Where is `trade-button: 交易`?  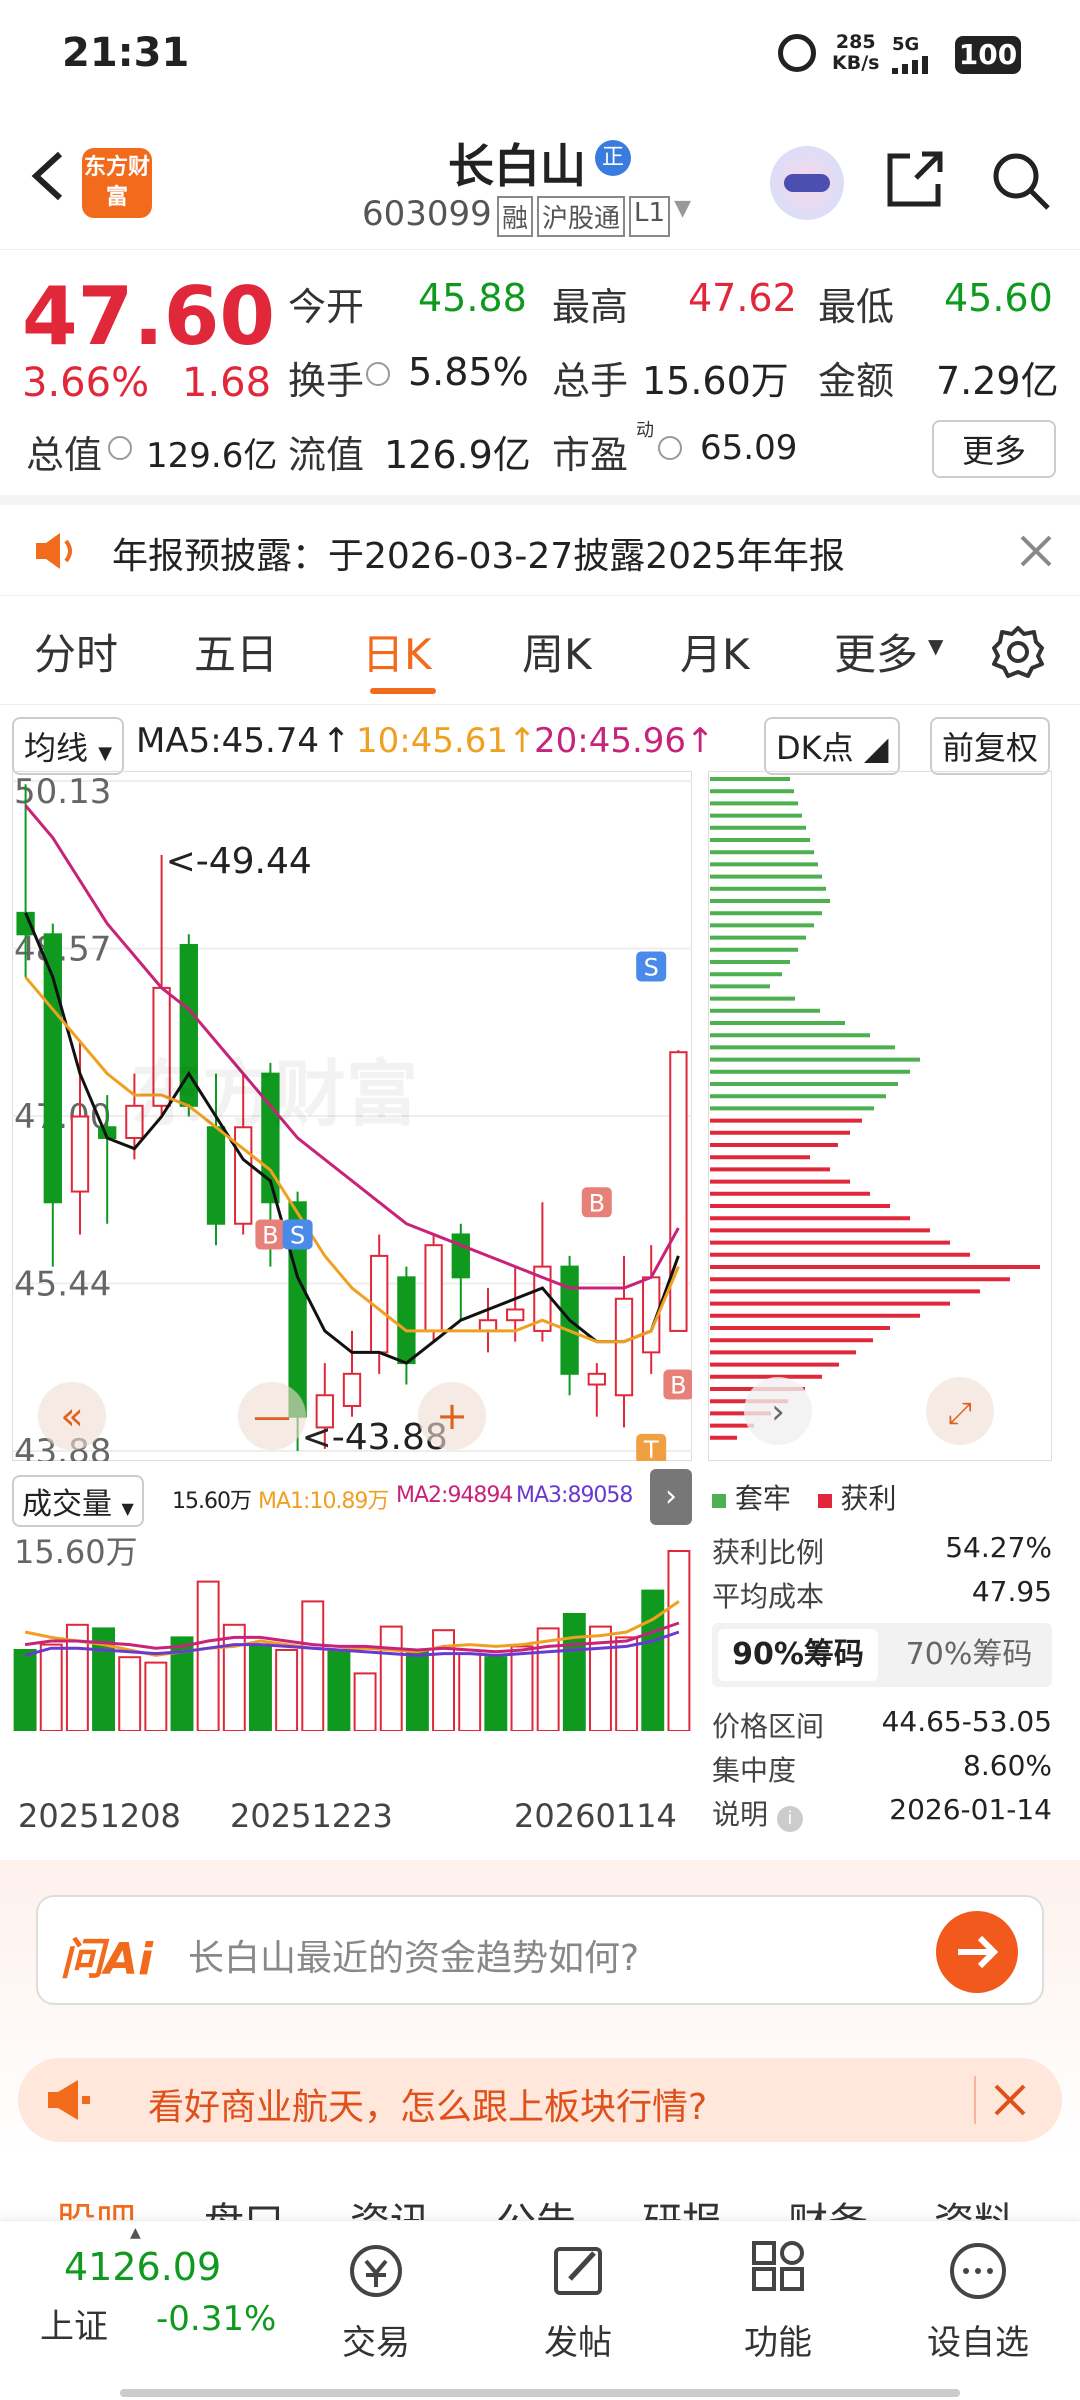 trade-button: 交易 is located at coordinates (376, 2301).